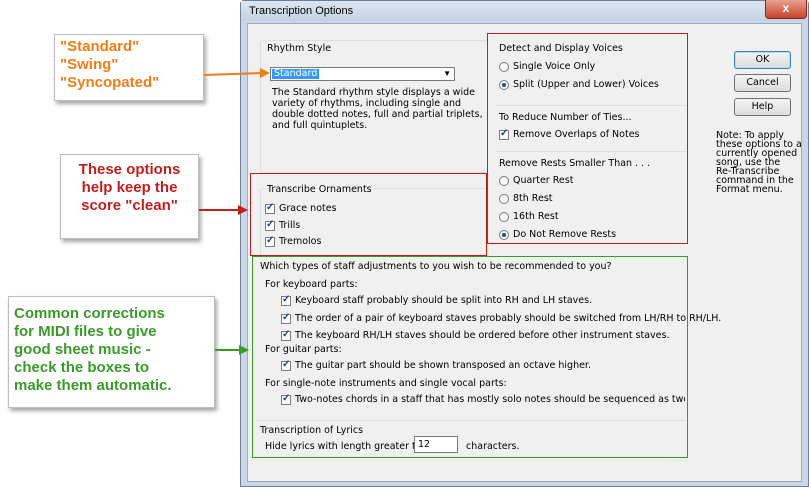 Image resolution: width=809 pixels, height=487 pixels. I want to click on callout-arrows, so click(234, 211).